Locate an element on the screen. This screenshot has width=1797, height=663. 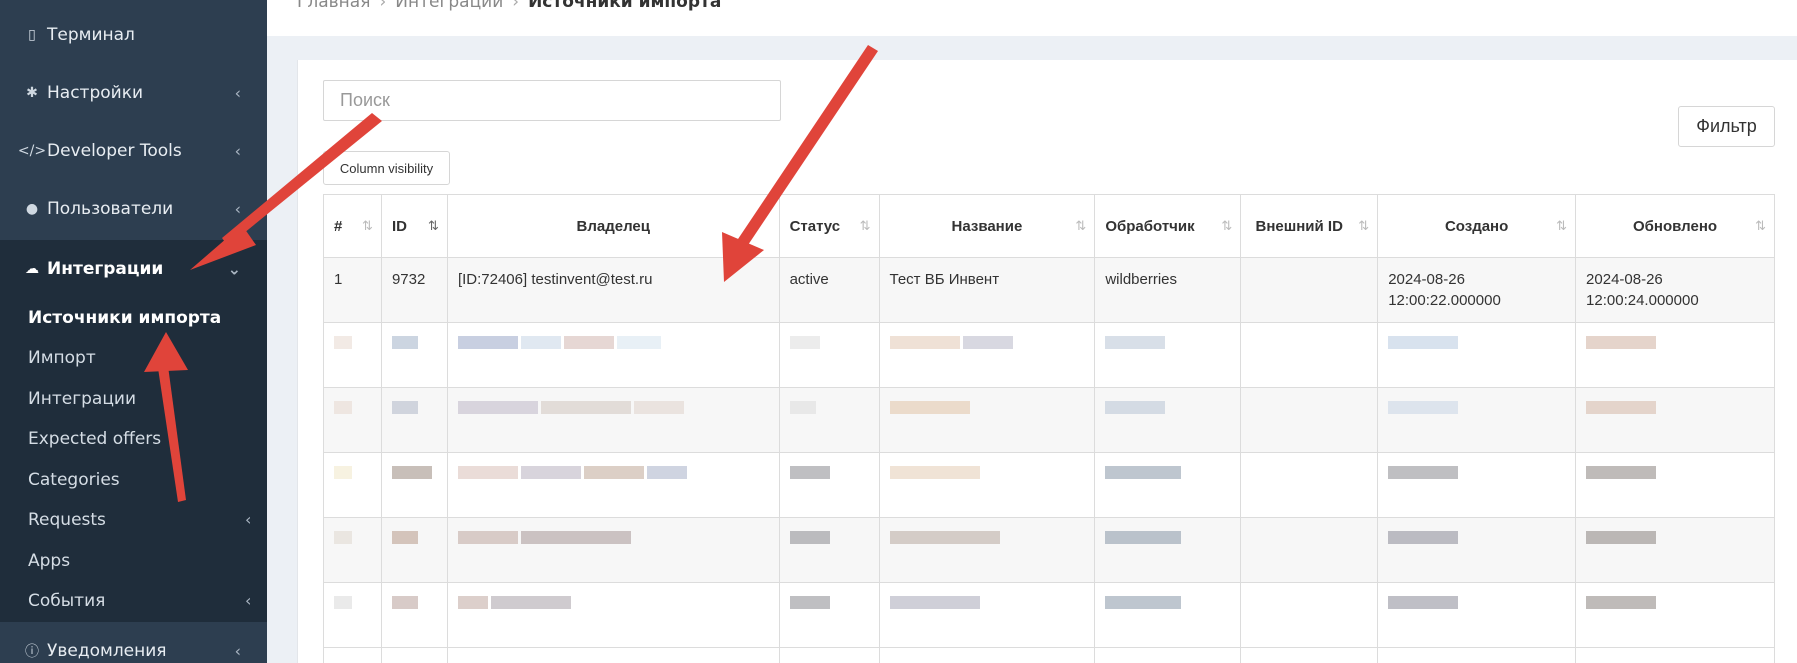
sidebar-item-notifications: ⓘ Уведомления ‹ is located at coordinates (133, 642).